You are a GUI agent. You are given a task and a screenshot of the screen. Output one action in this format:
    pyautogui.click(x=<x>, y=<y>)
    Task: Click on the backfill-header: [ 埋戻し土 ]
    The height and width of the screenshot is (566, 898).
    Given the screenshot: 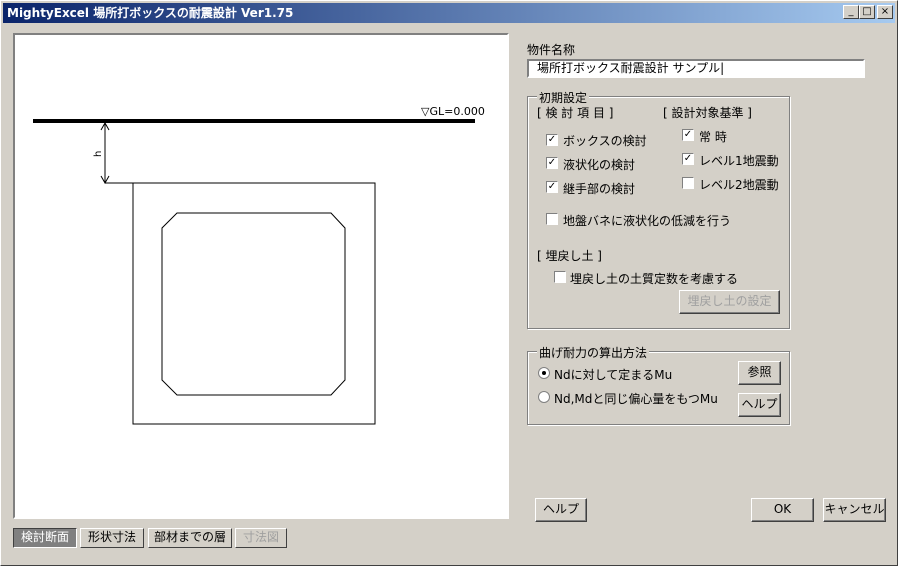 What is the action you would take?
    pyautogui.click(x=569, y=256)
    